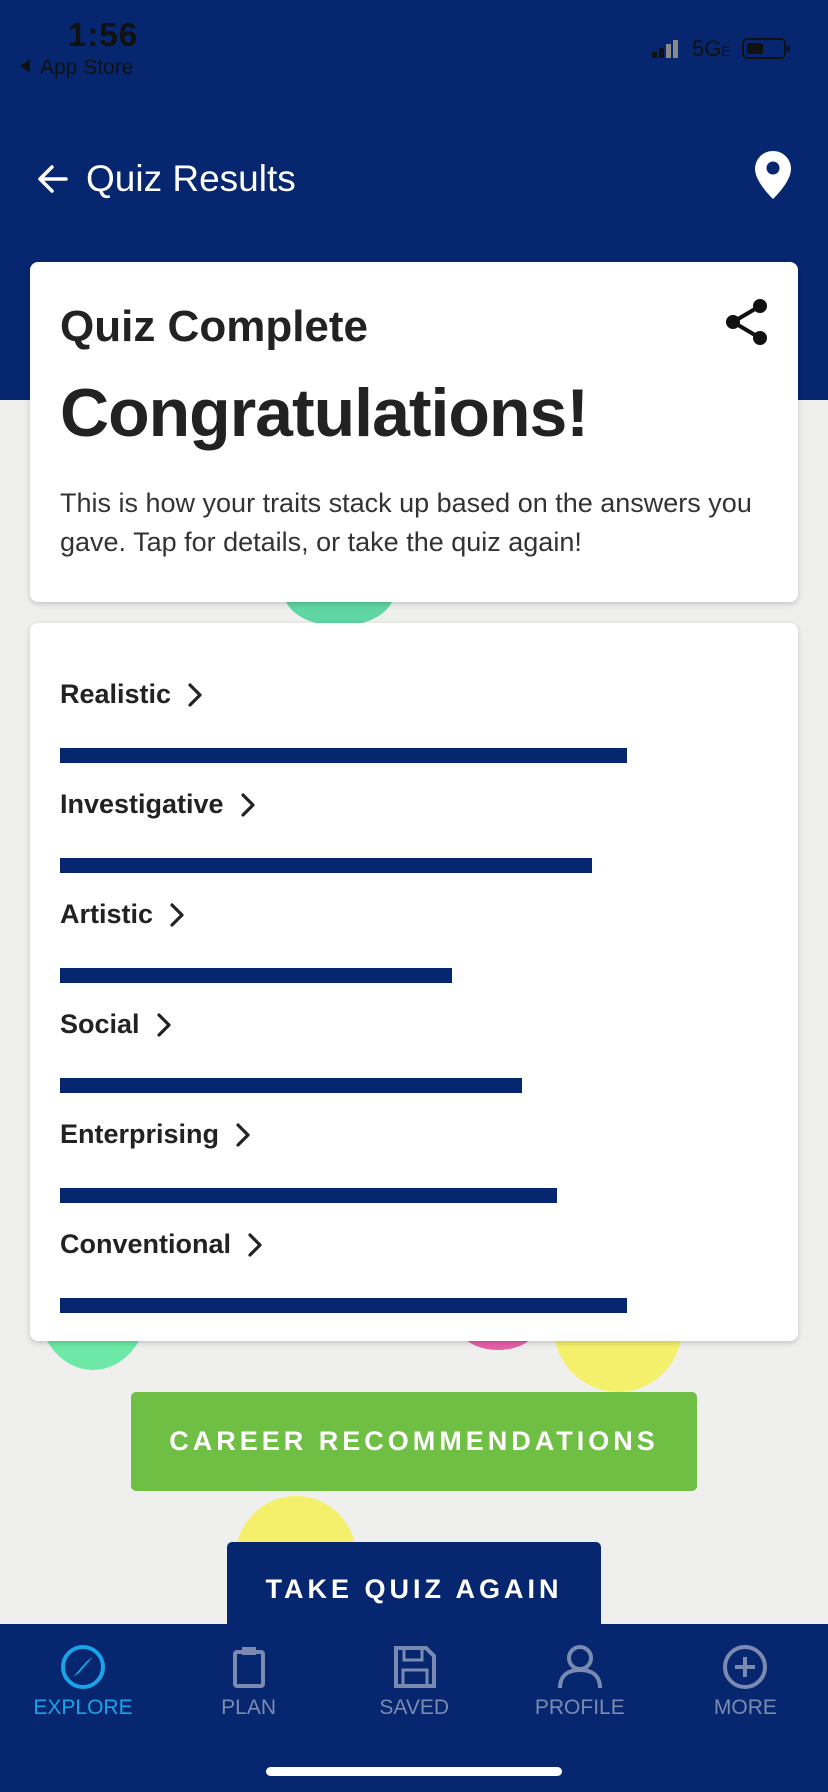 The width and height of the screenshot is (828, 1792). What do you see at coordinates (745, 1667) in the screenshot?
I see `plus-circle-icon` at bounding box center [745, 1667].